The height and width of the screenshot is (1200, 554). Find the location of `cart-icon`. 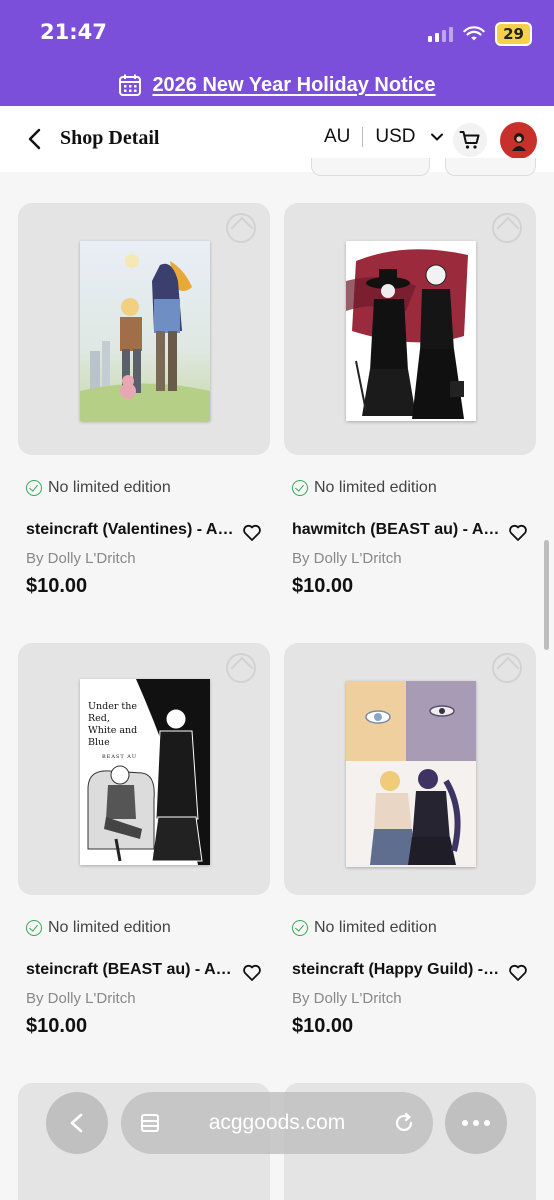

cart-icon is located at coordinates (469, 140).